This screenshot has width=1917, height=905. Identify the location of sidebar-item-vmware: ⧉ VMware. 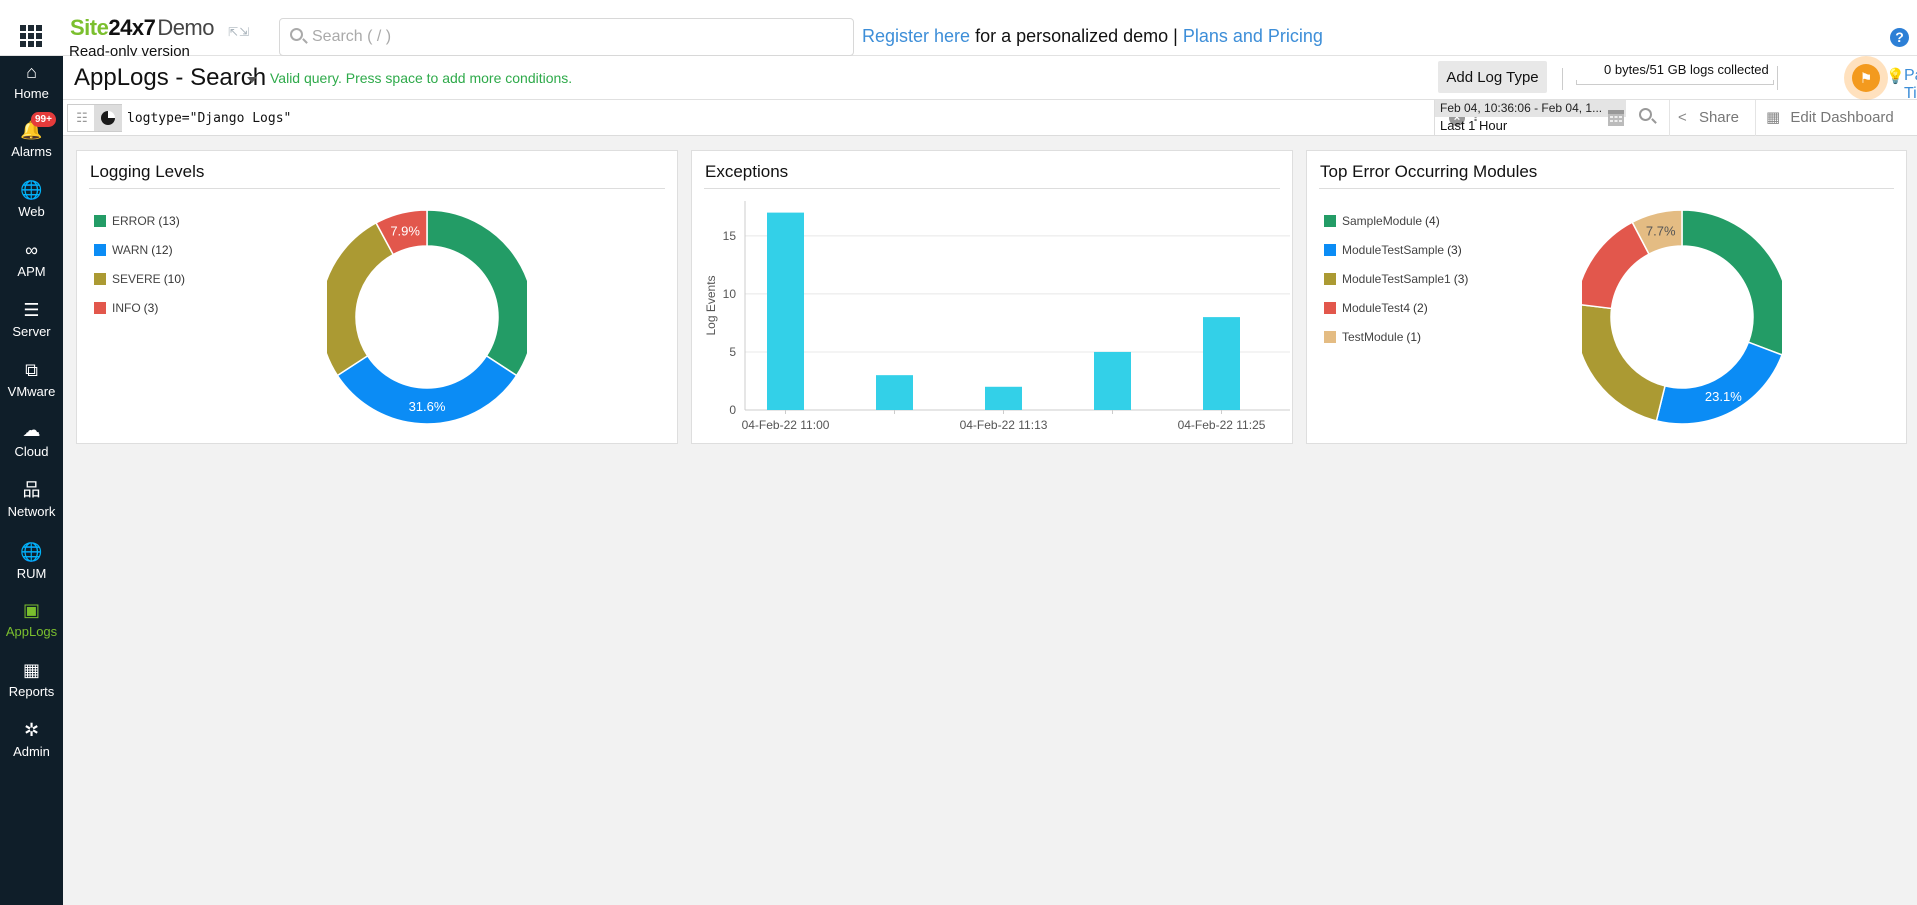
(31, 386).